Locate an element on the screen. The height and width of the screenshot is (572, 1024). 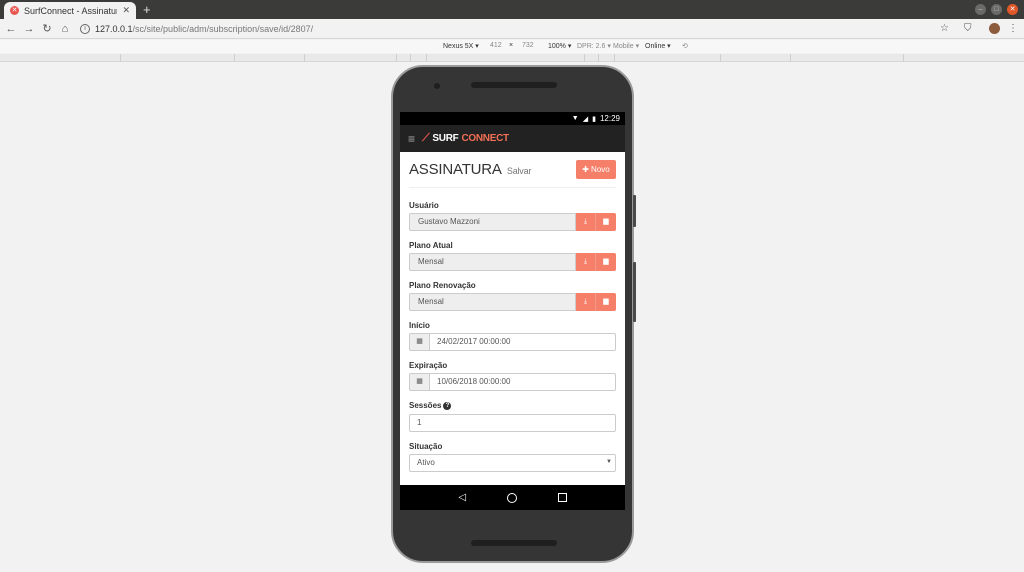
usuario-input: Gustavo Mazzoni is located at coordinates (492, 222).